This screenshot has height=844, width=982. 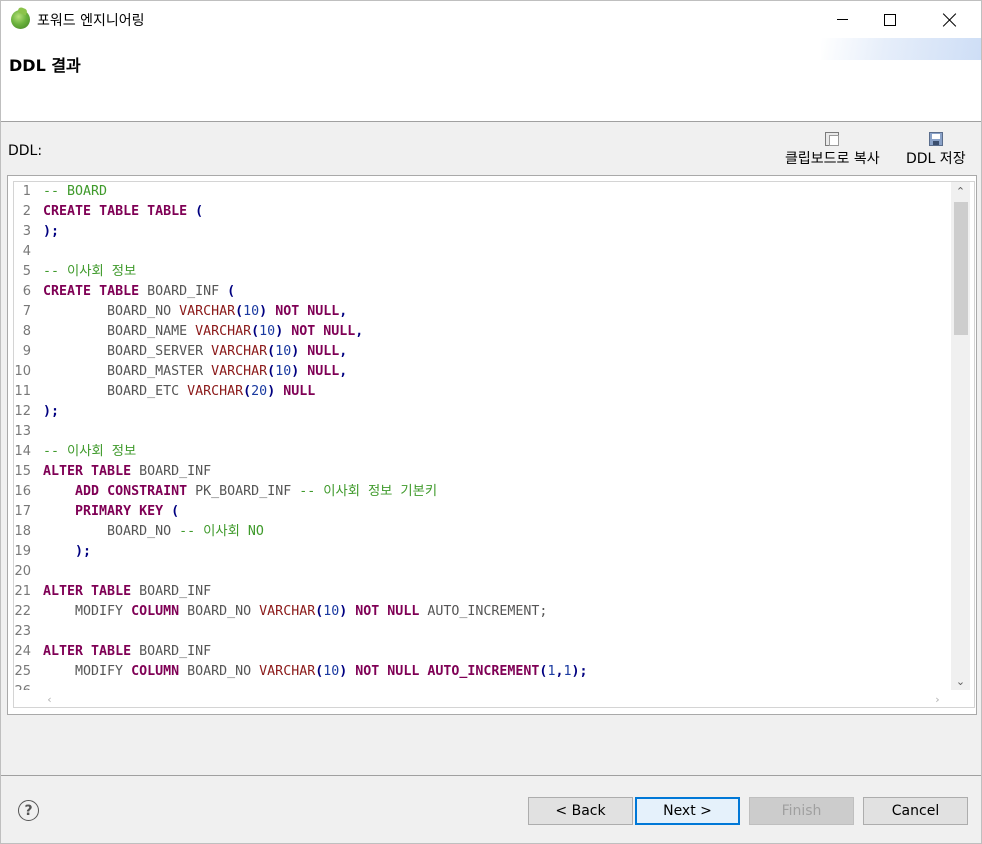 What do you see at coordinates (49, 698) in the screenshot?
I see `scroll-left-icon: ‹` at bounding box center [49, 698].